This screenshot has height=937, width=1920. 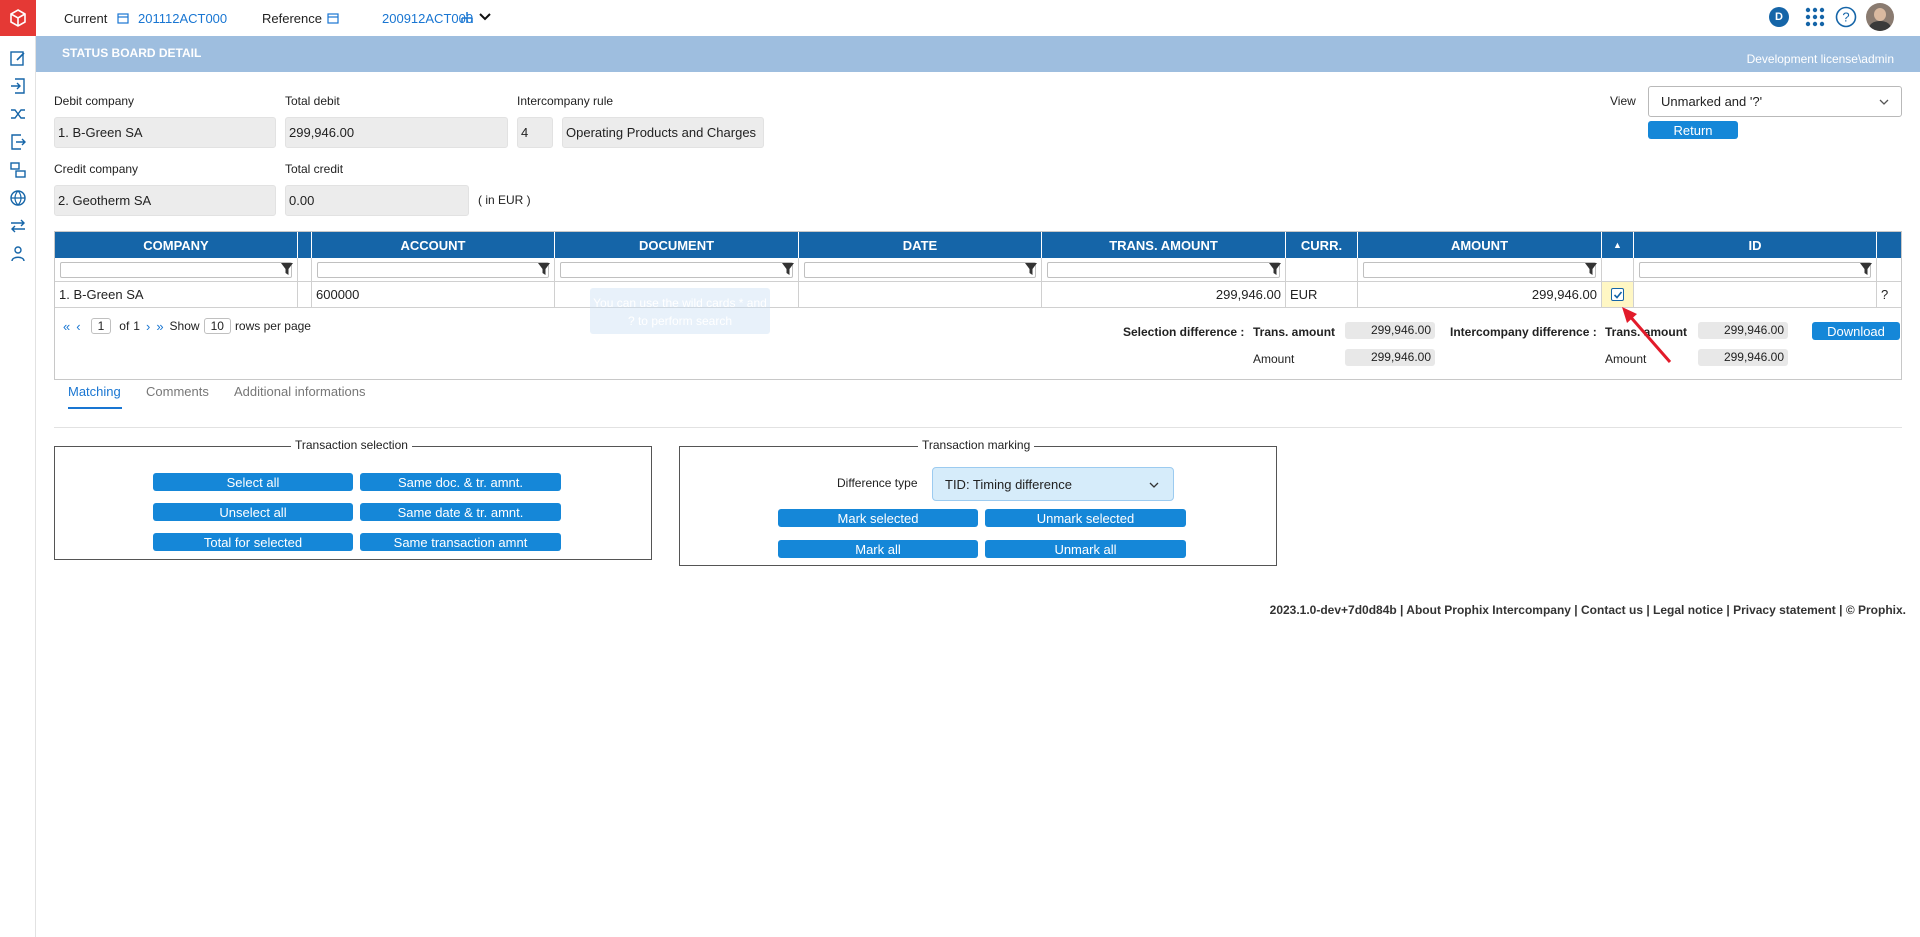 What do you see at coordinates (217, 326) in the screenshot?
I see `rows-per-page-input: 10` at bounding box center [217, 326].